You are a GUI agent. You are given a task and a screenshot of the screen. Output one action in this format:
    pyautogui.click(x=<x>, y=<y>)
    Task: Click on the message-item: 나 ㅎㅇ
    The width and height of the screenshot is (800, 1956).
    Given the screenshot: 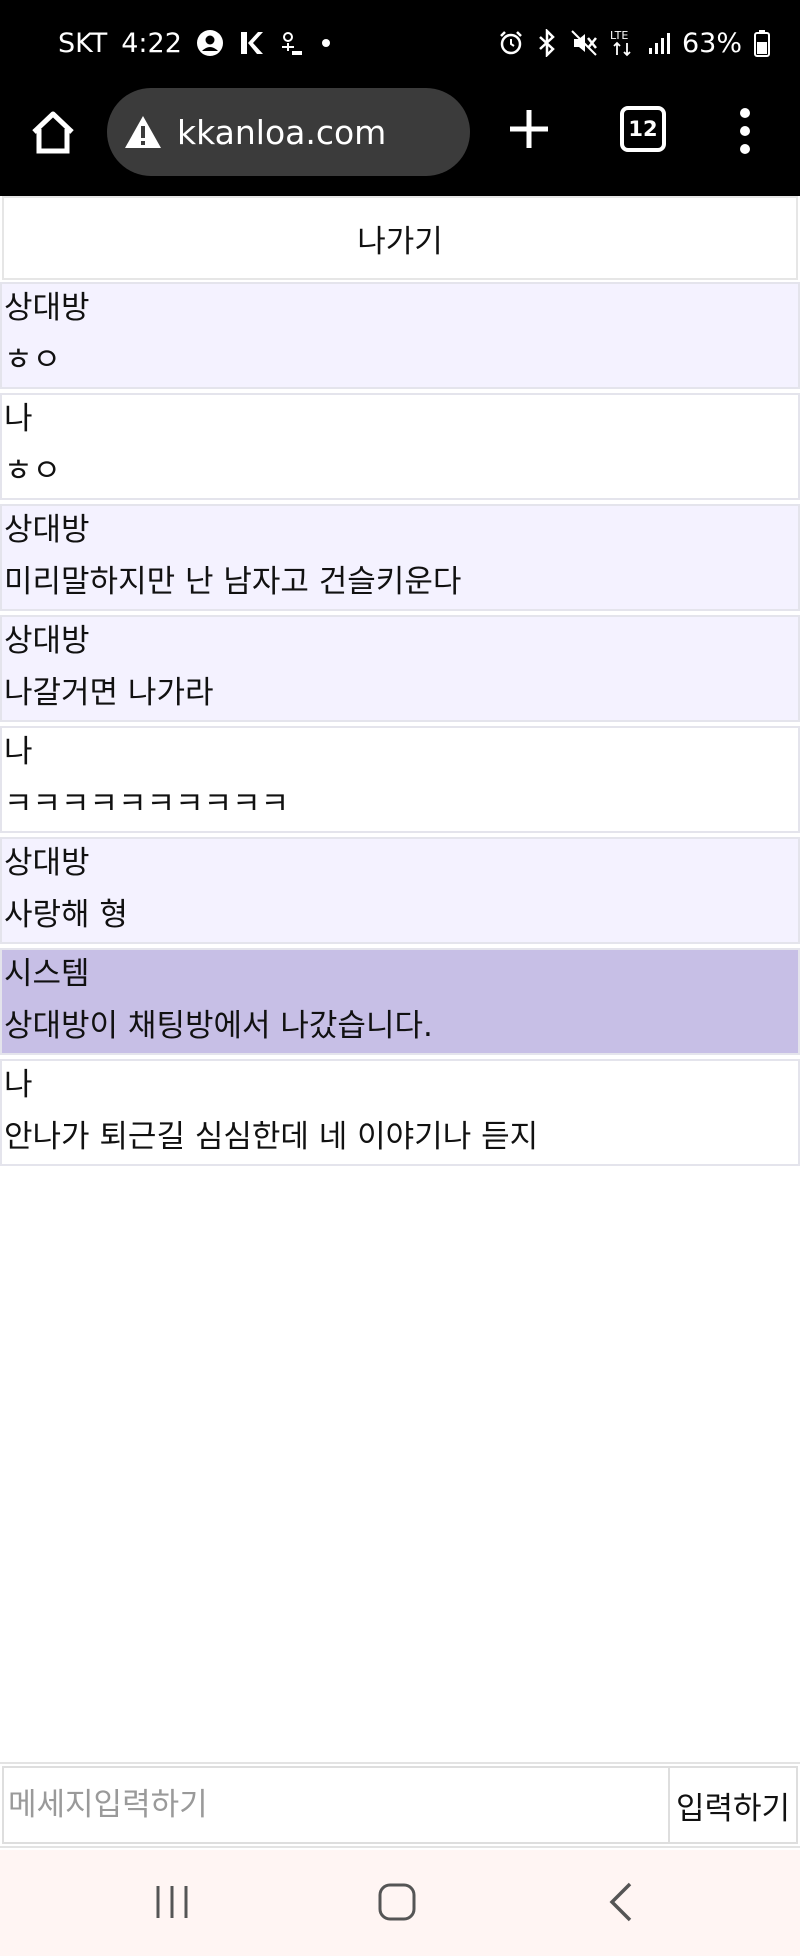 What is the action you would take?
    pyautogui.click(x=400, y=446)
    